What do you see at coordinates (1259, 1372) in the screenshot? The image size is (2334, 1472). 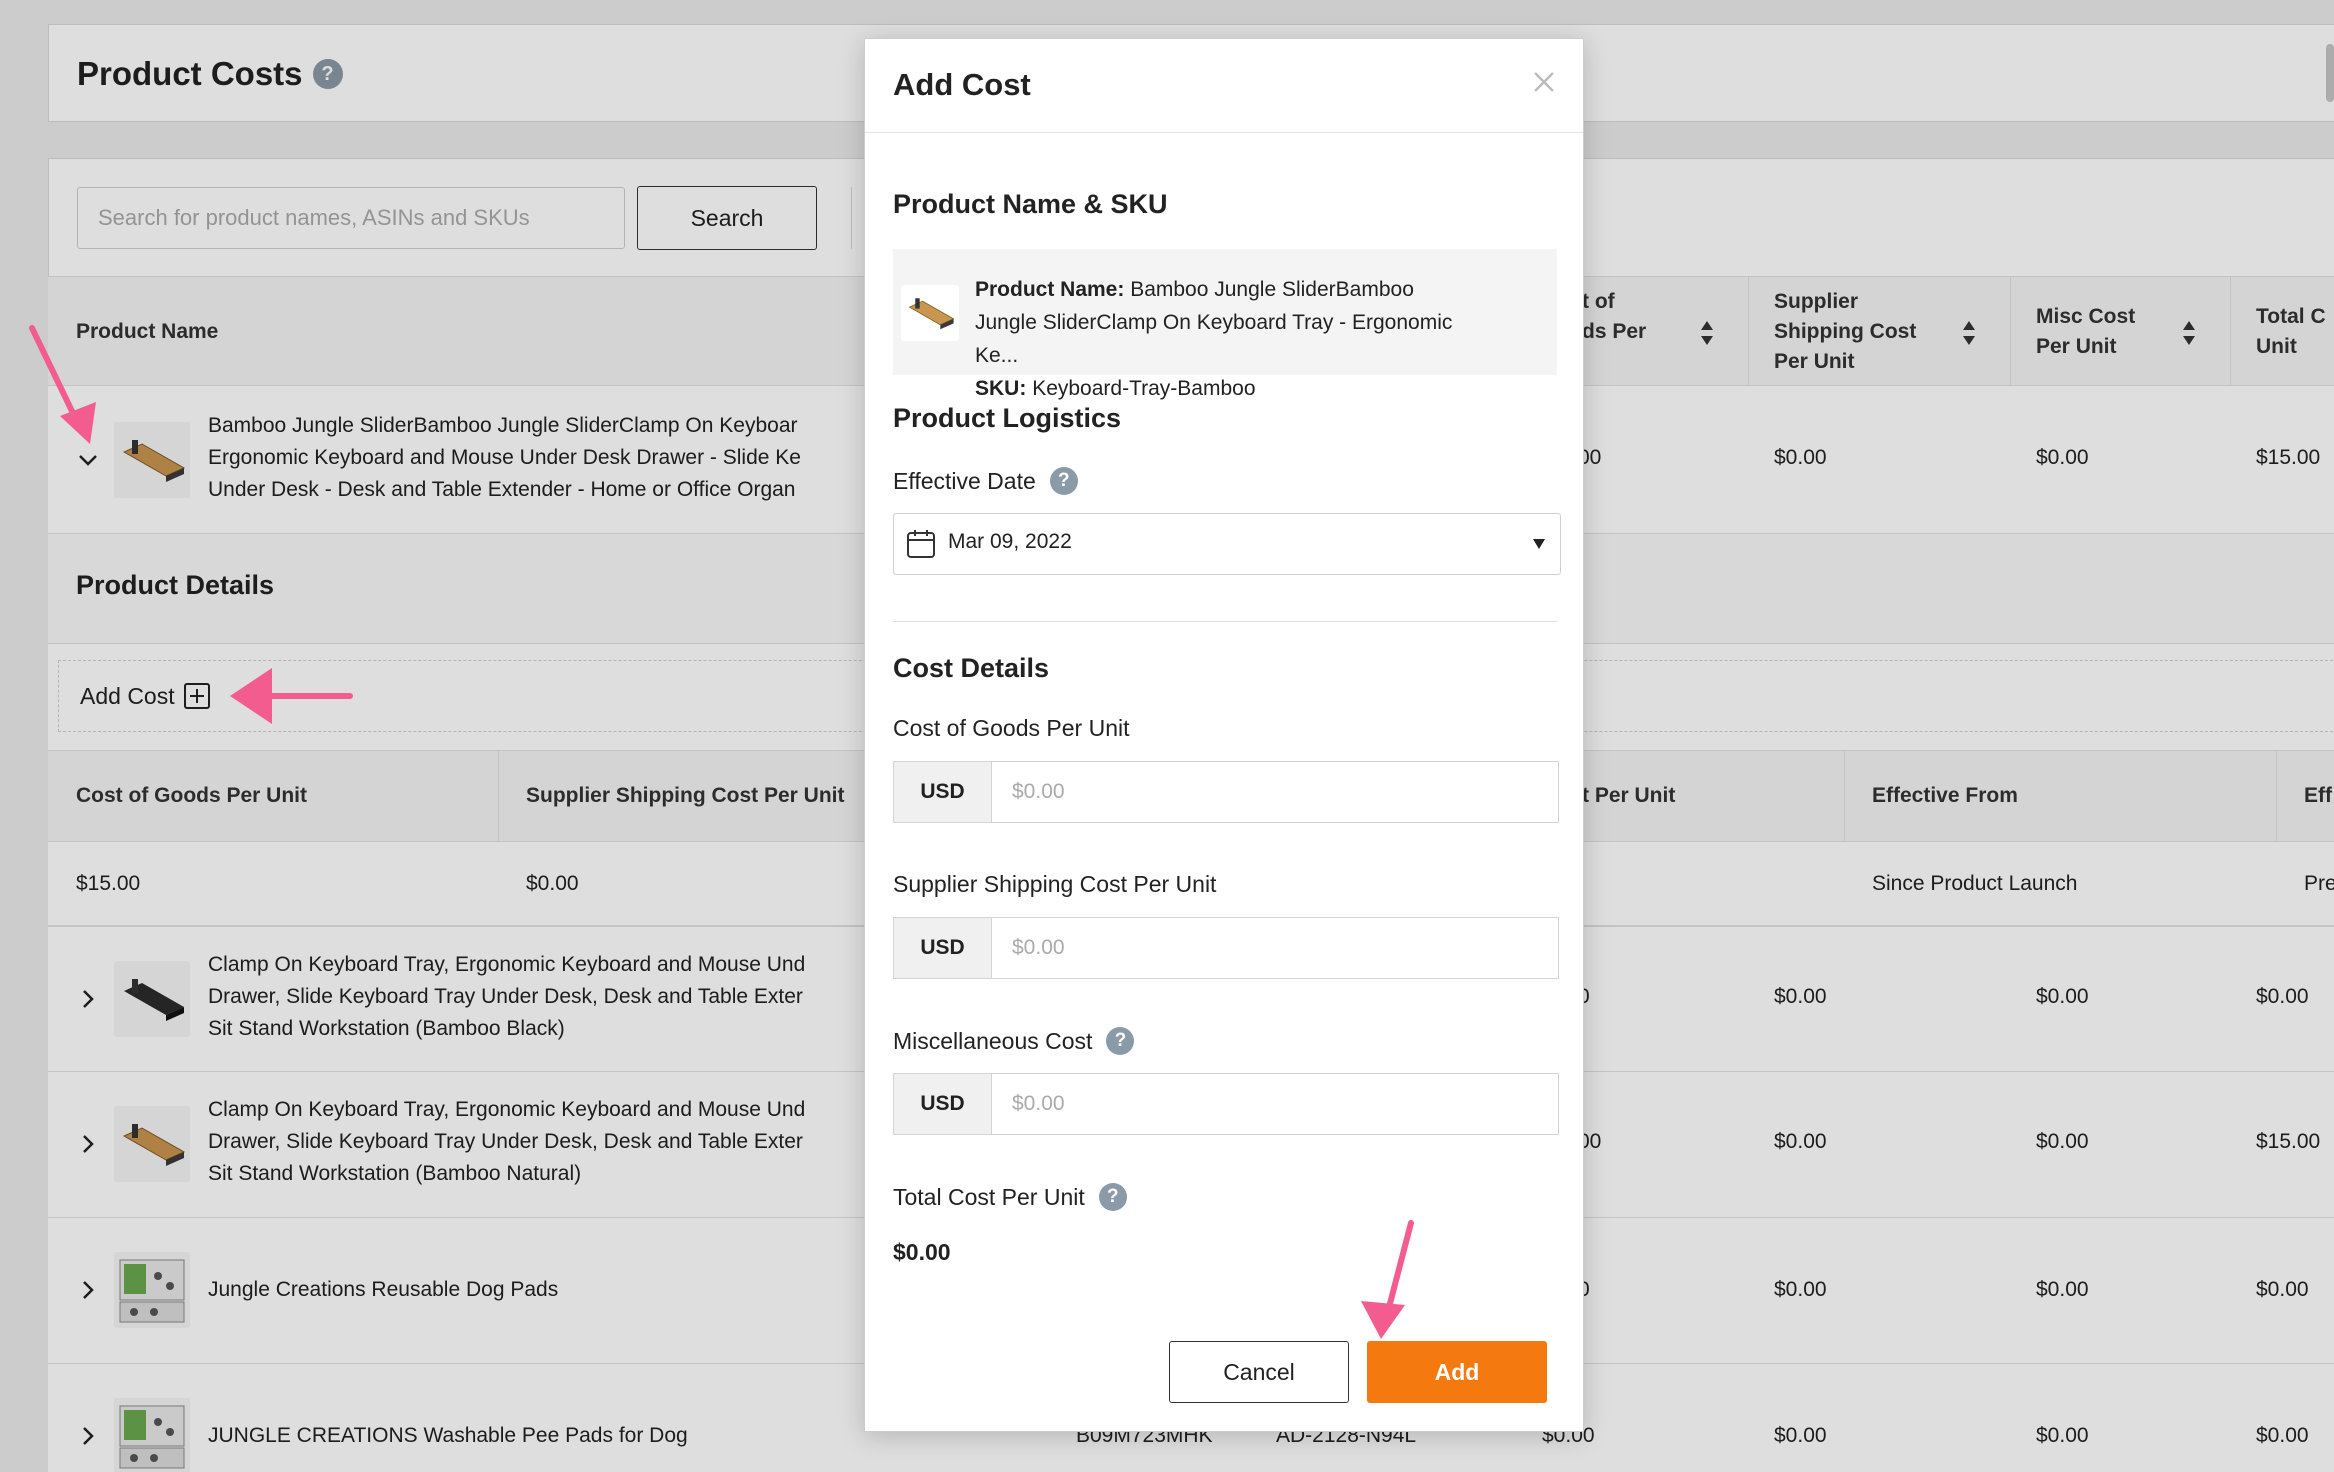 I see `cancel-button: Cancel` at bounding box center [1259, 1372].